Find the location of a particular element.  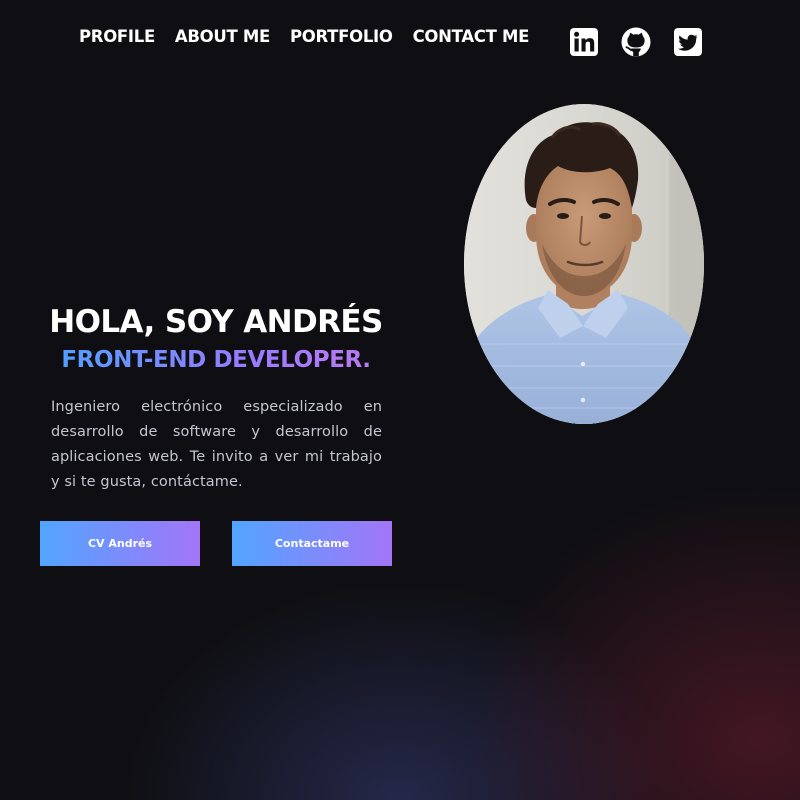

twitter-icon is located at coordinates (688, 42).